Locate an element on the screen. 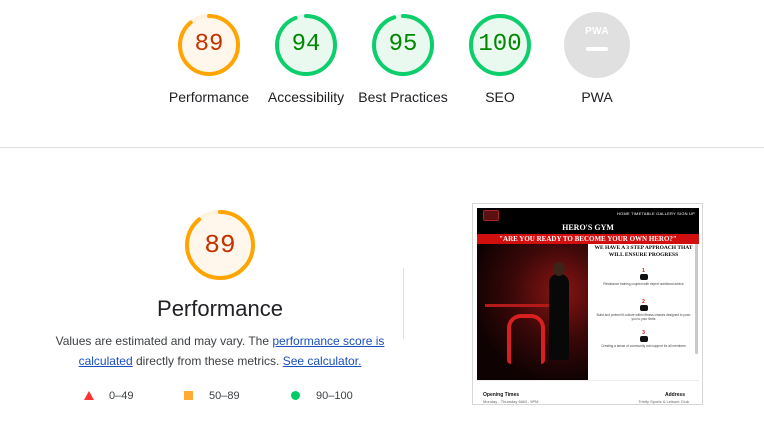 This screenshot has height=441, width=764. gauge-label: SEO is located at coordinates (500, 97).